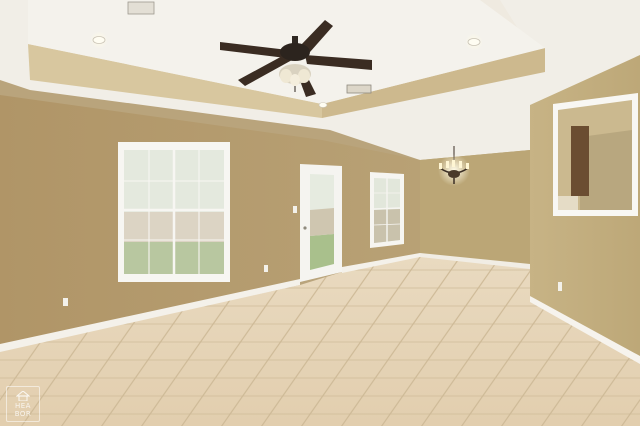 The image size is (640, 426). I want to click on house-icon, so click(23, 396).